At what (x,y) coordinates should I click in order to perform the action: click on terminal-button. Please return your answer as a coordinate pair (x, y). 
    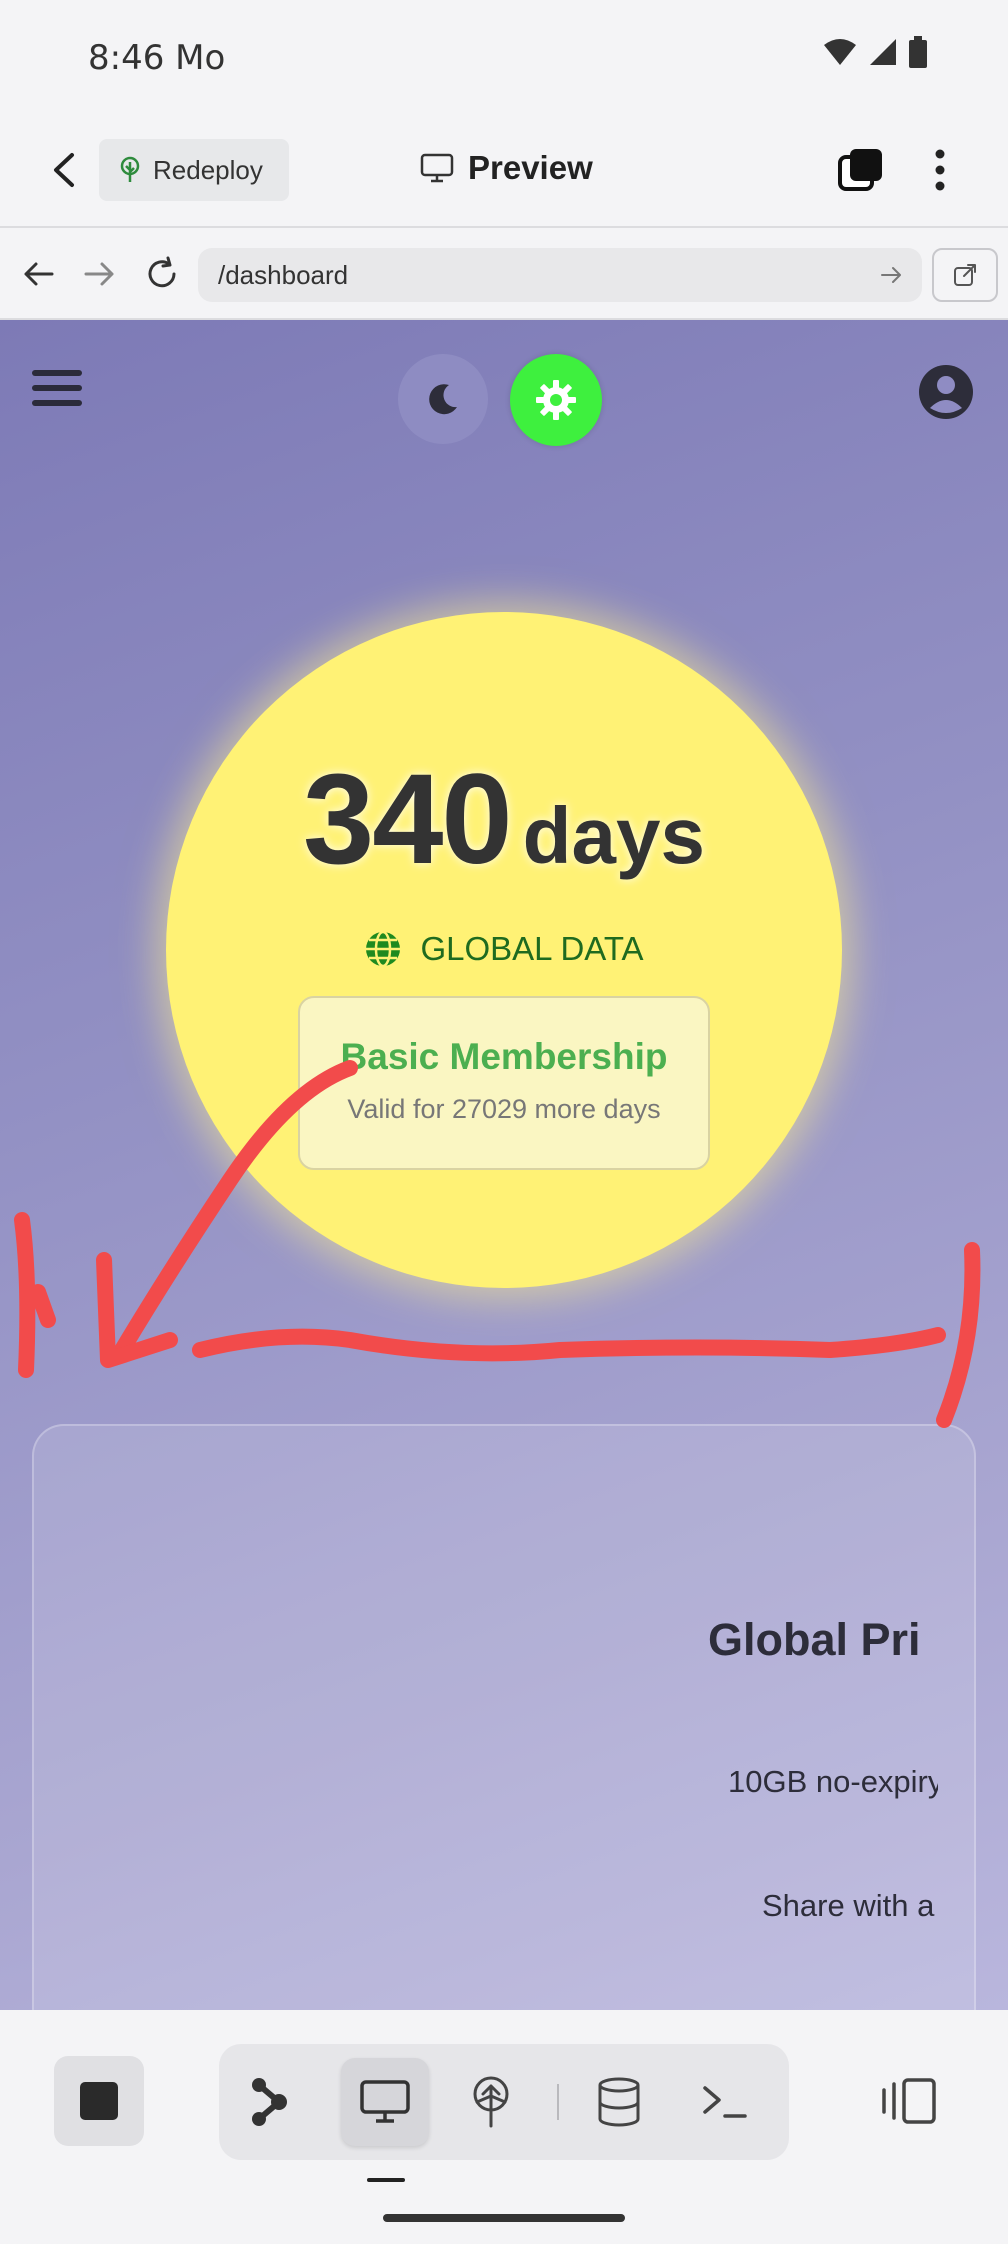
    Looking at the image, I should click on (725, 2102).